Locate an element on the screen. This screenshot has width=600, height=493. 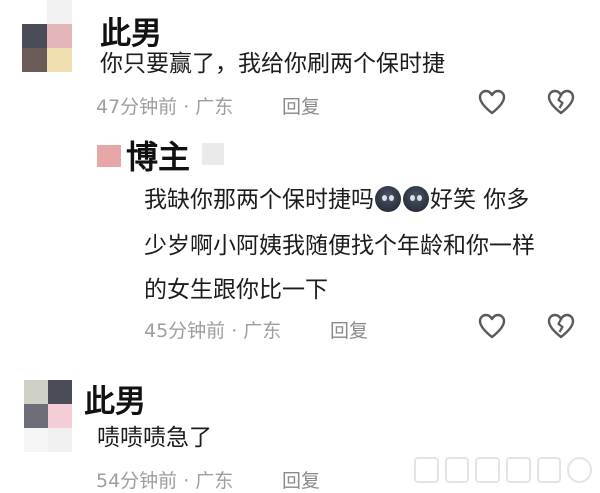
username: 此男 is located at coordinates (115, 398).